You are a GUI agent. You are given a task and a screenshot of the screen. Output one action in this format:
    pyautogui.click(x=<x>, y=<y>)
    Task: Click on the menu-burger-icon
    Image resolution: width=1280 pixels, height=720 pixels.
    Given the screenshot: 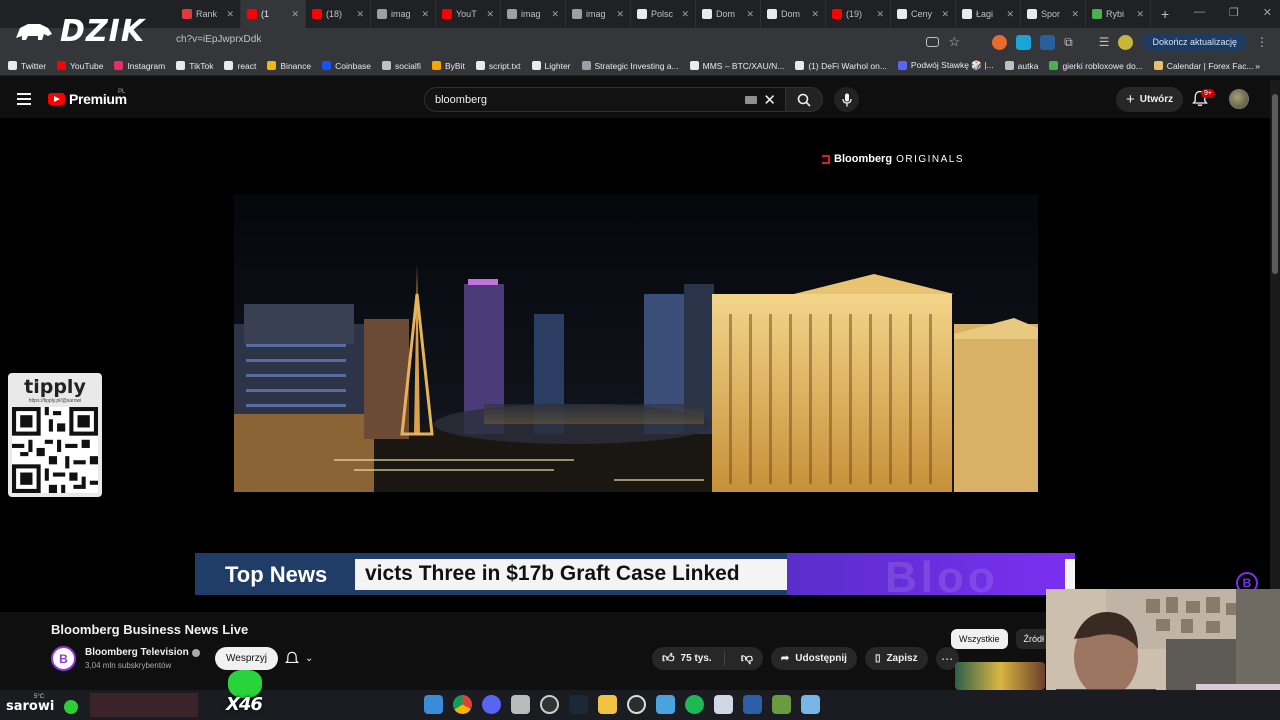 What is the action you would take?
    pyautogui.click(x=24, y=100)
    